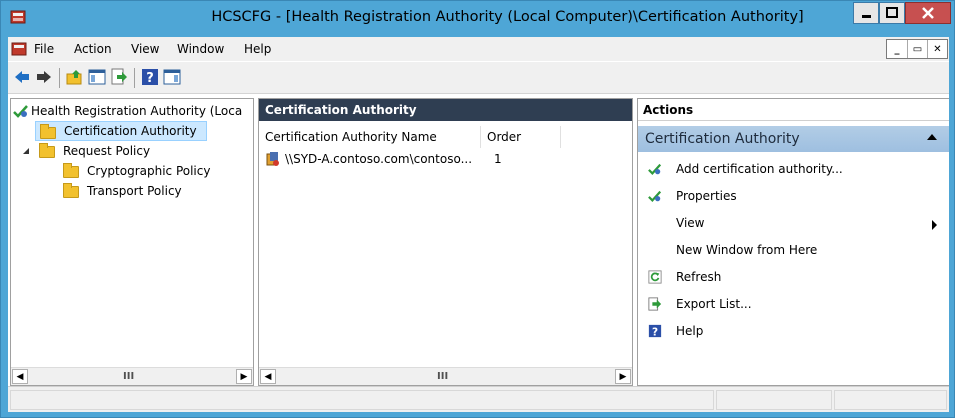  I want to click on actions-section-header: Certification Authority, so click(793, 139).